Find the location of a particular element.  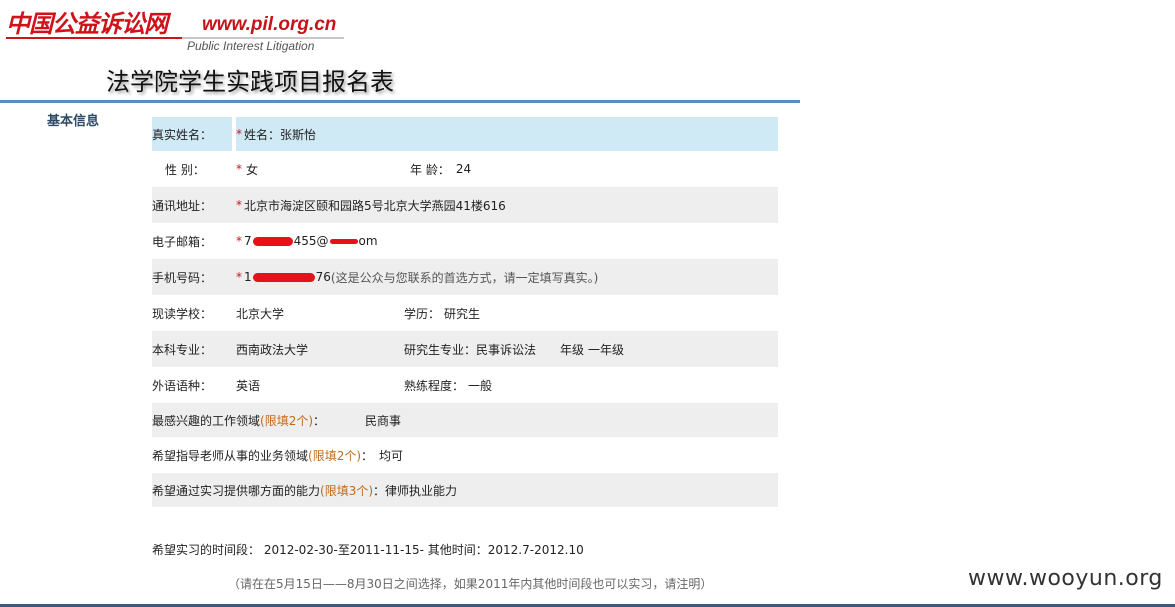

mentor-value: 均可 is located at coordinates (391, 455).